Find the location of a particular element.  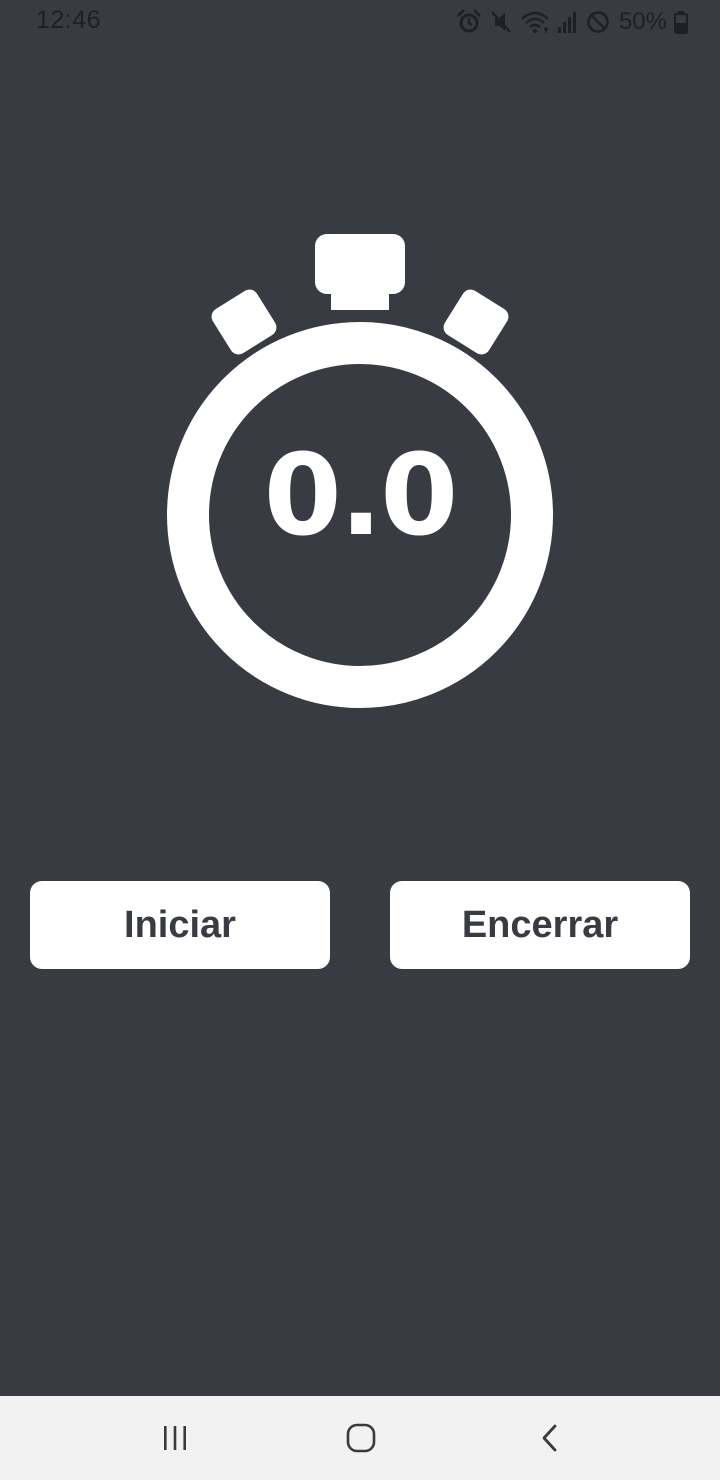

status-time: 12:46 is located at coordinates (69, 20).